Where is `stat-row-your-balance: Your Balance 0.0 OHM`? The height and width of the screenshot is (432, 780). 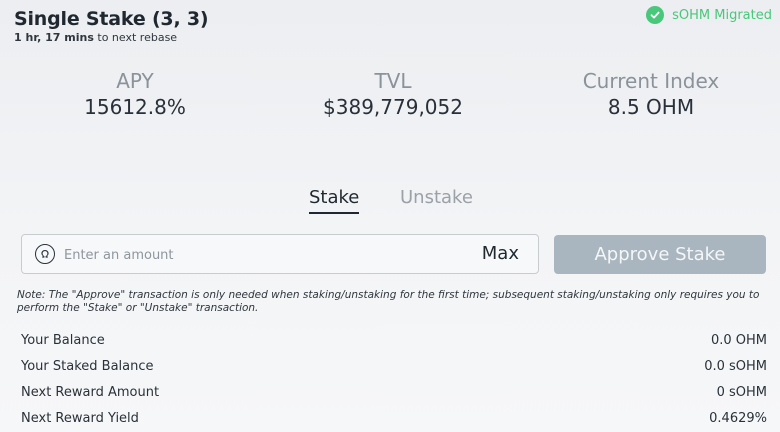
stat-row-your-balance: Your Balance 0.0 OHM is located at coordinates (394, 341).